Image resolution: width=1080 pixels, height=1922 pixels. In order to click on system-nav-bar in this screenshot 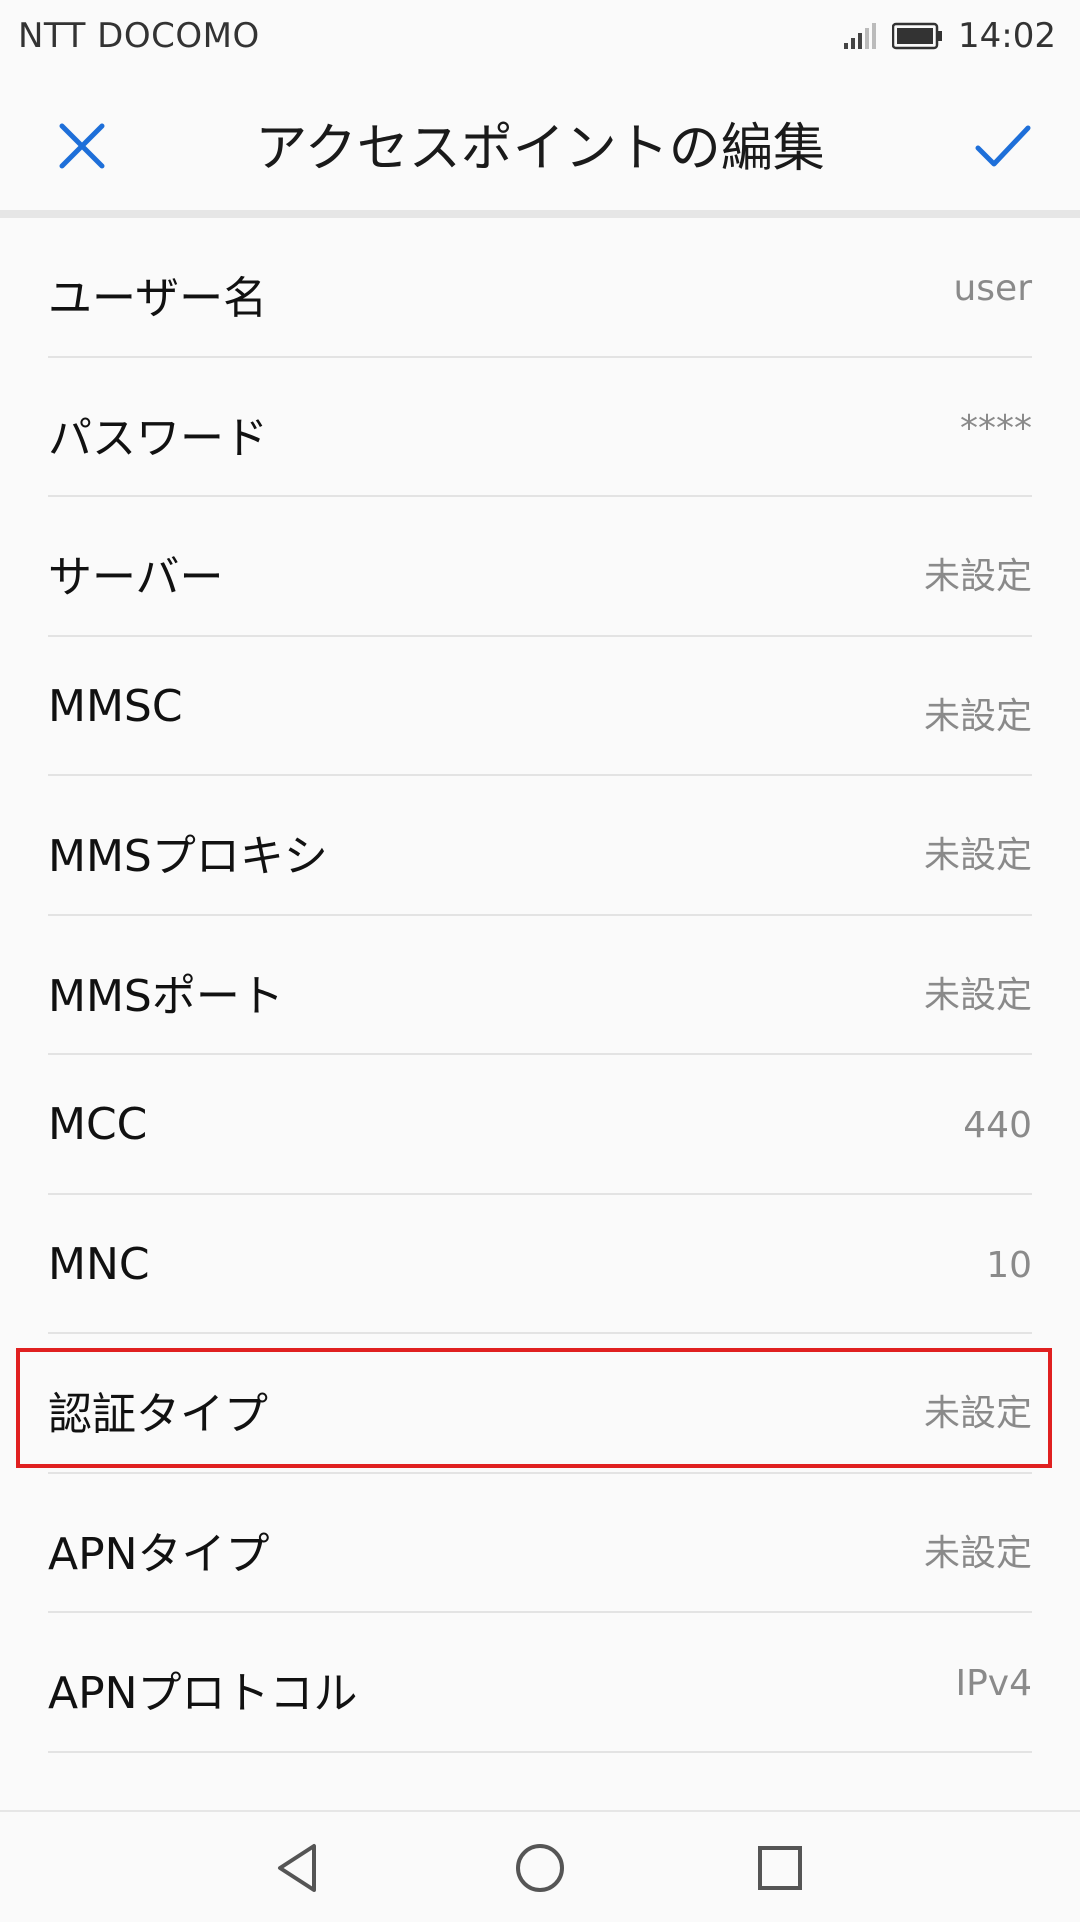, I will do `click(540, 1866)`.